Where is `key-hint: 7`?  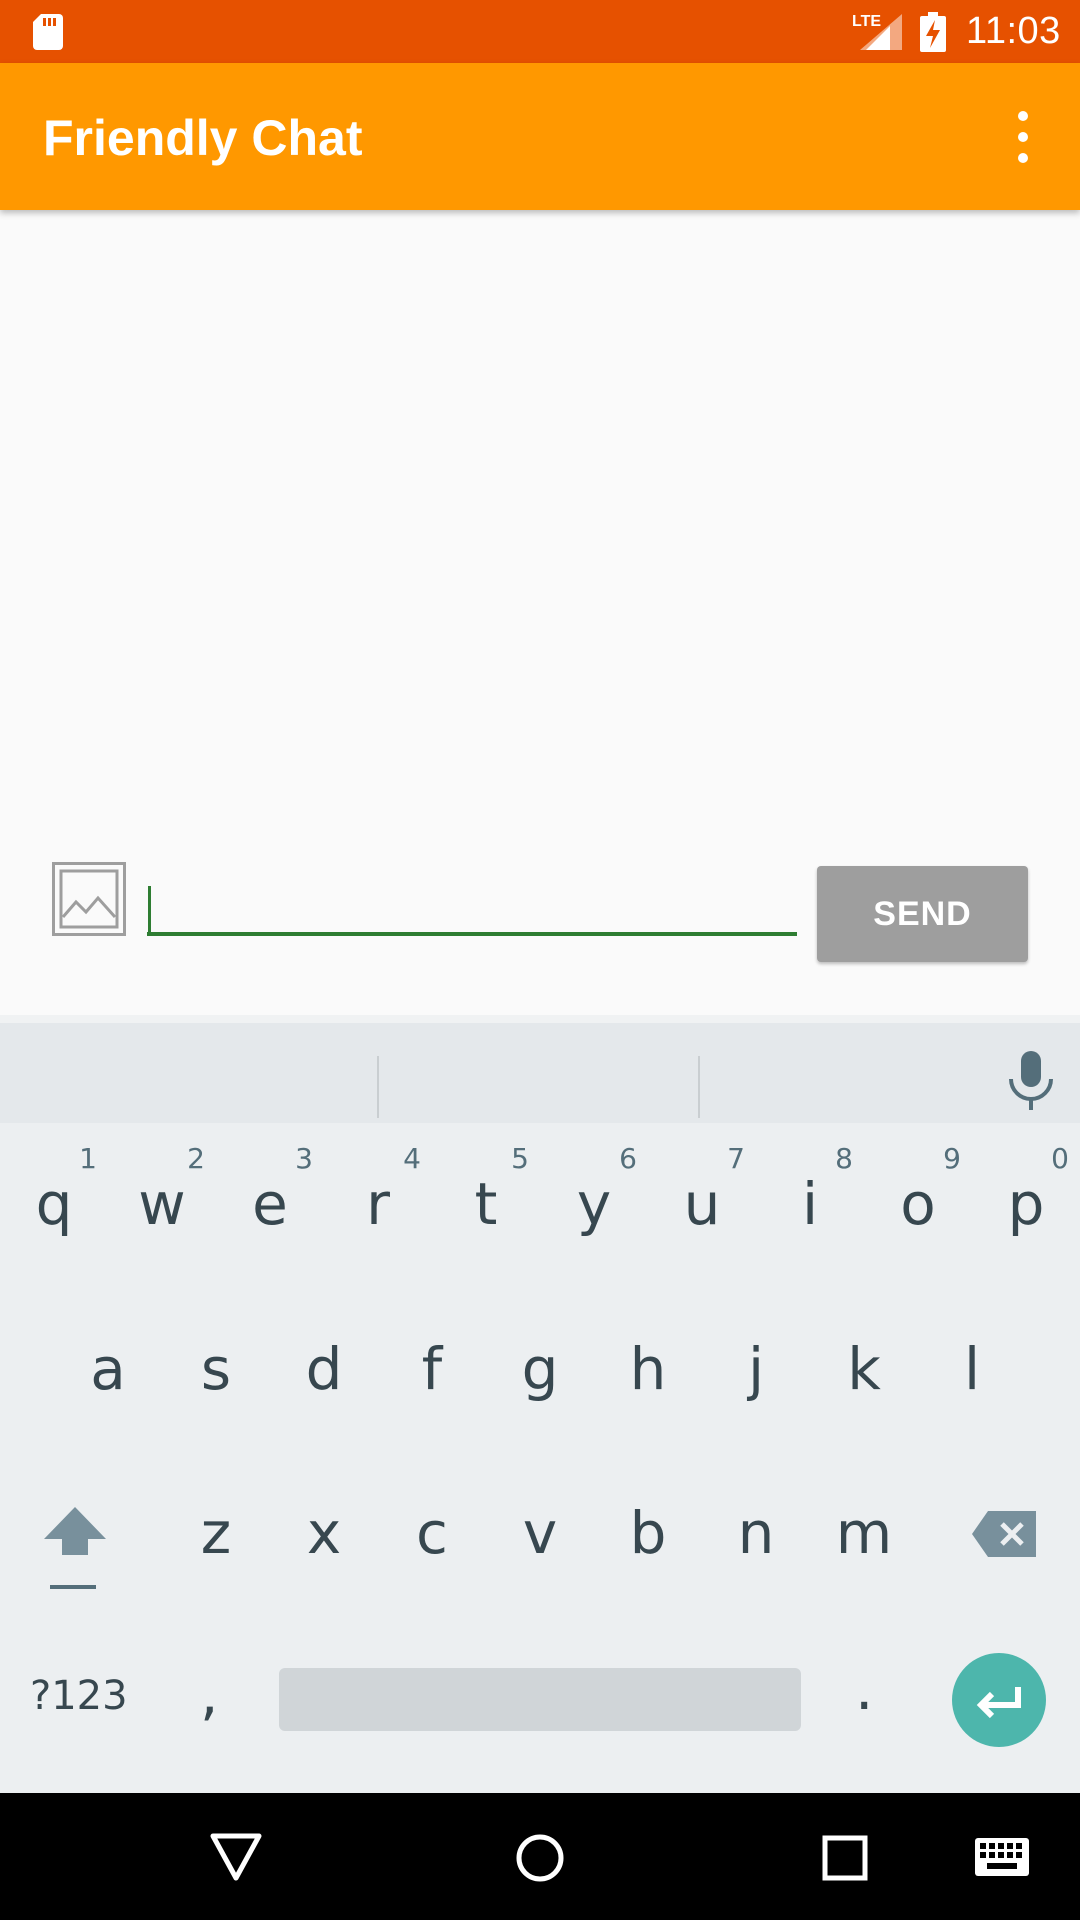 key-hint: 7 is located at coordinates (736, 1158).